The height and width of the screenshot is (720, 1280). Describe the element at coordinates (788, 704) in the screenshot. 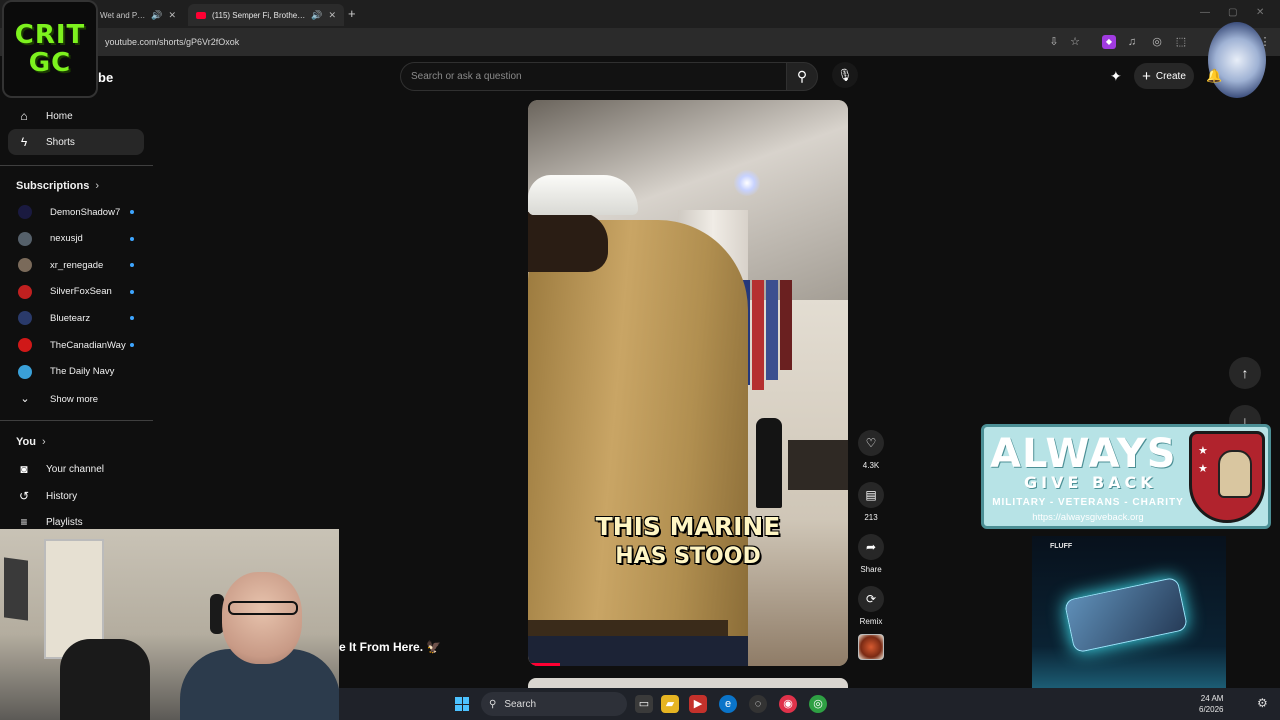

I see `app-icon: ◉` at that location.